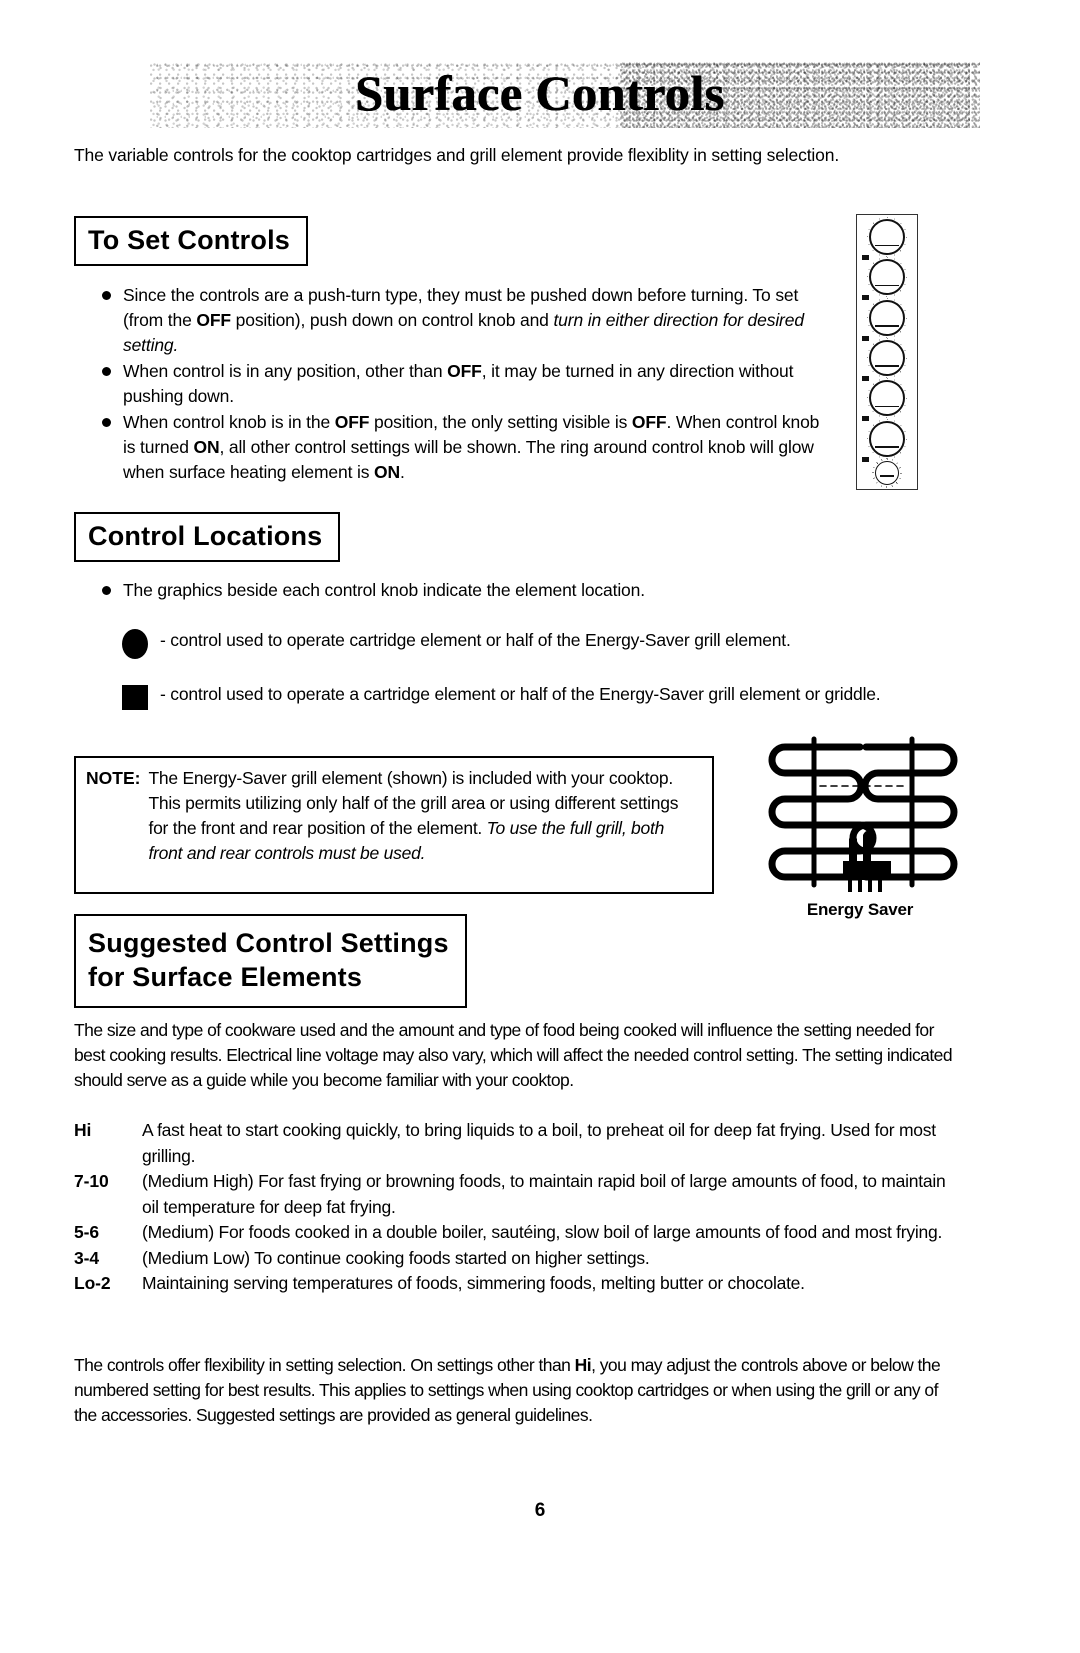 The height and width of the screenshot is (1653, 1080). I want to click on energy-saver-grill-element-diagram, so click(863, 815).